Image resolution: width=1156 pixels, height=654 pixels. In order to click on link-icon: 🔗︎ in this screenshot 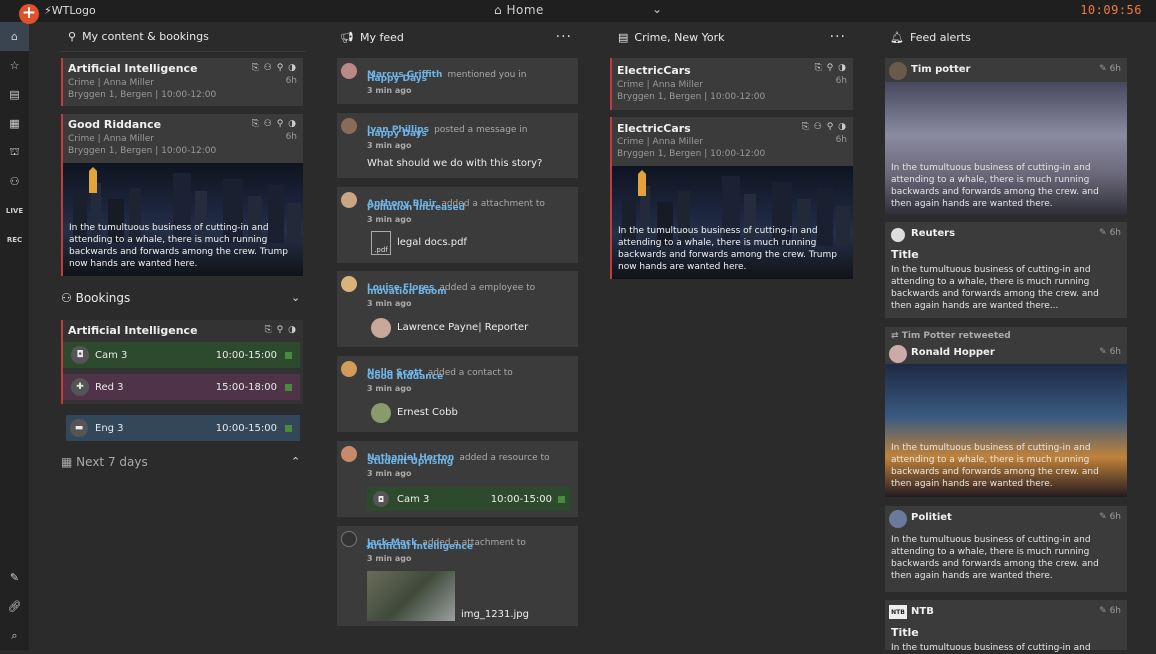, I will do `click(14, 606)`.